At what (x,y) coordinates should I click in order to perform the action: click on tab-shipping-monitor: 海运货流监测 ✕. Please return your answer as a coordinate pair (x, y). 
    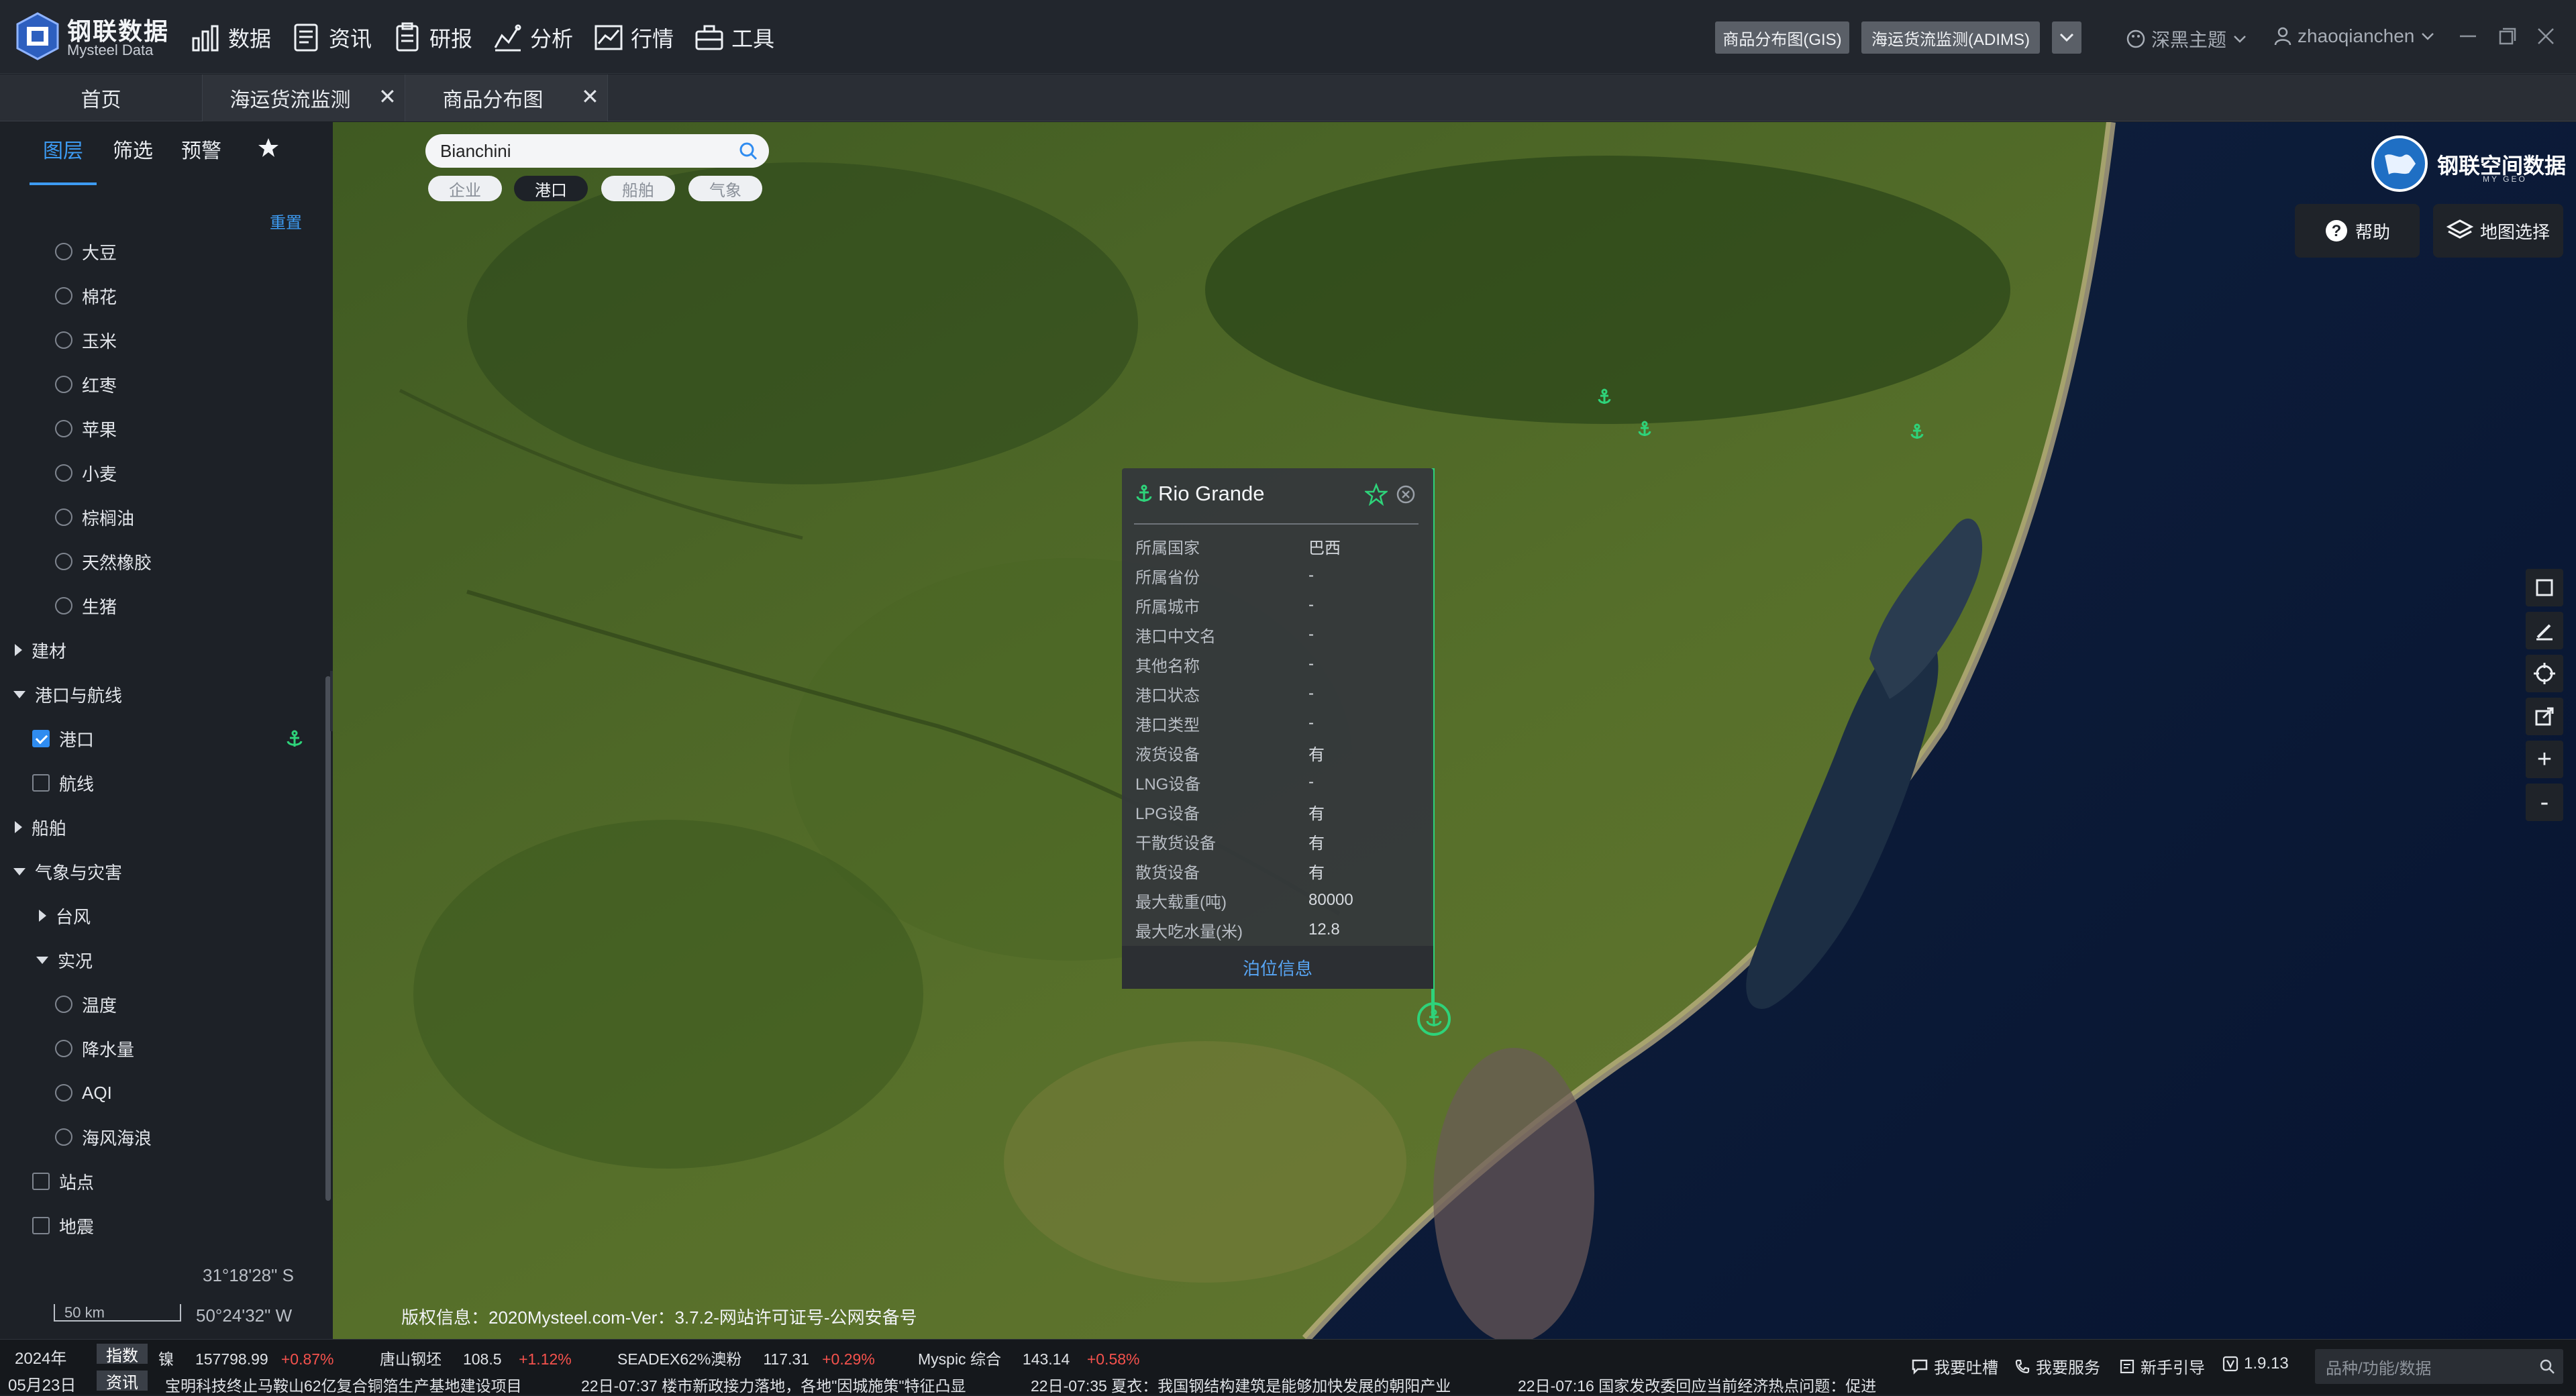
    Looking at the image, I should click on (304, 97).